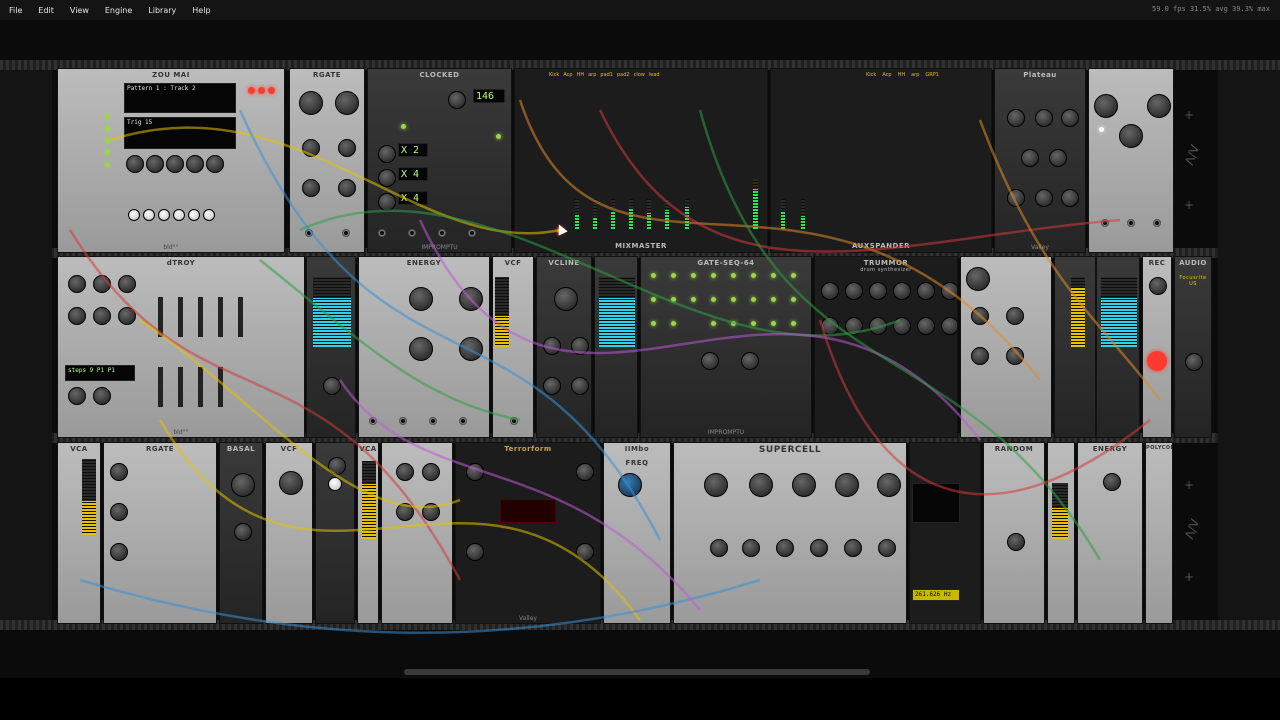  Describe the element at coordinates (243, 532) in the screenshot. I see `basal-knob` at that location.